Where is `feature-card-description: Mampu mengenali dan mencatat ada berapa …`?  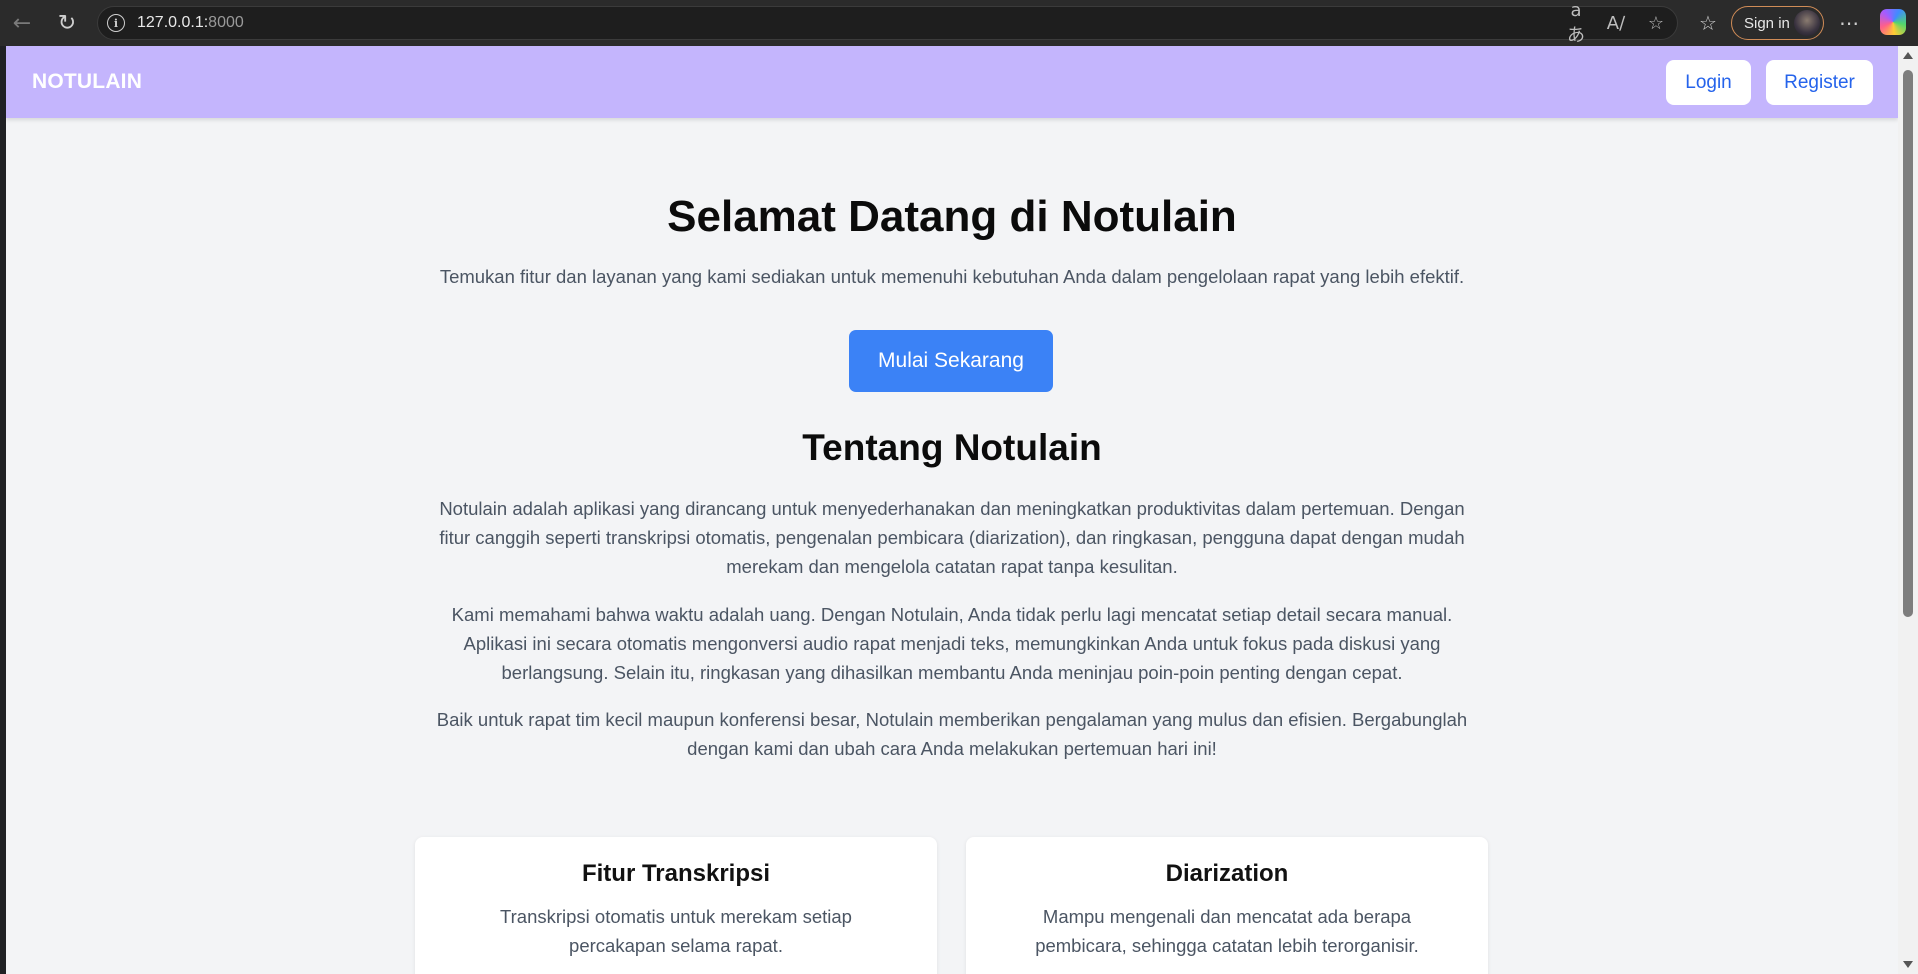
feature-card-description: Mampu mengenali dan mencatat ada berapa … is located at coordinates (1227, 931).